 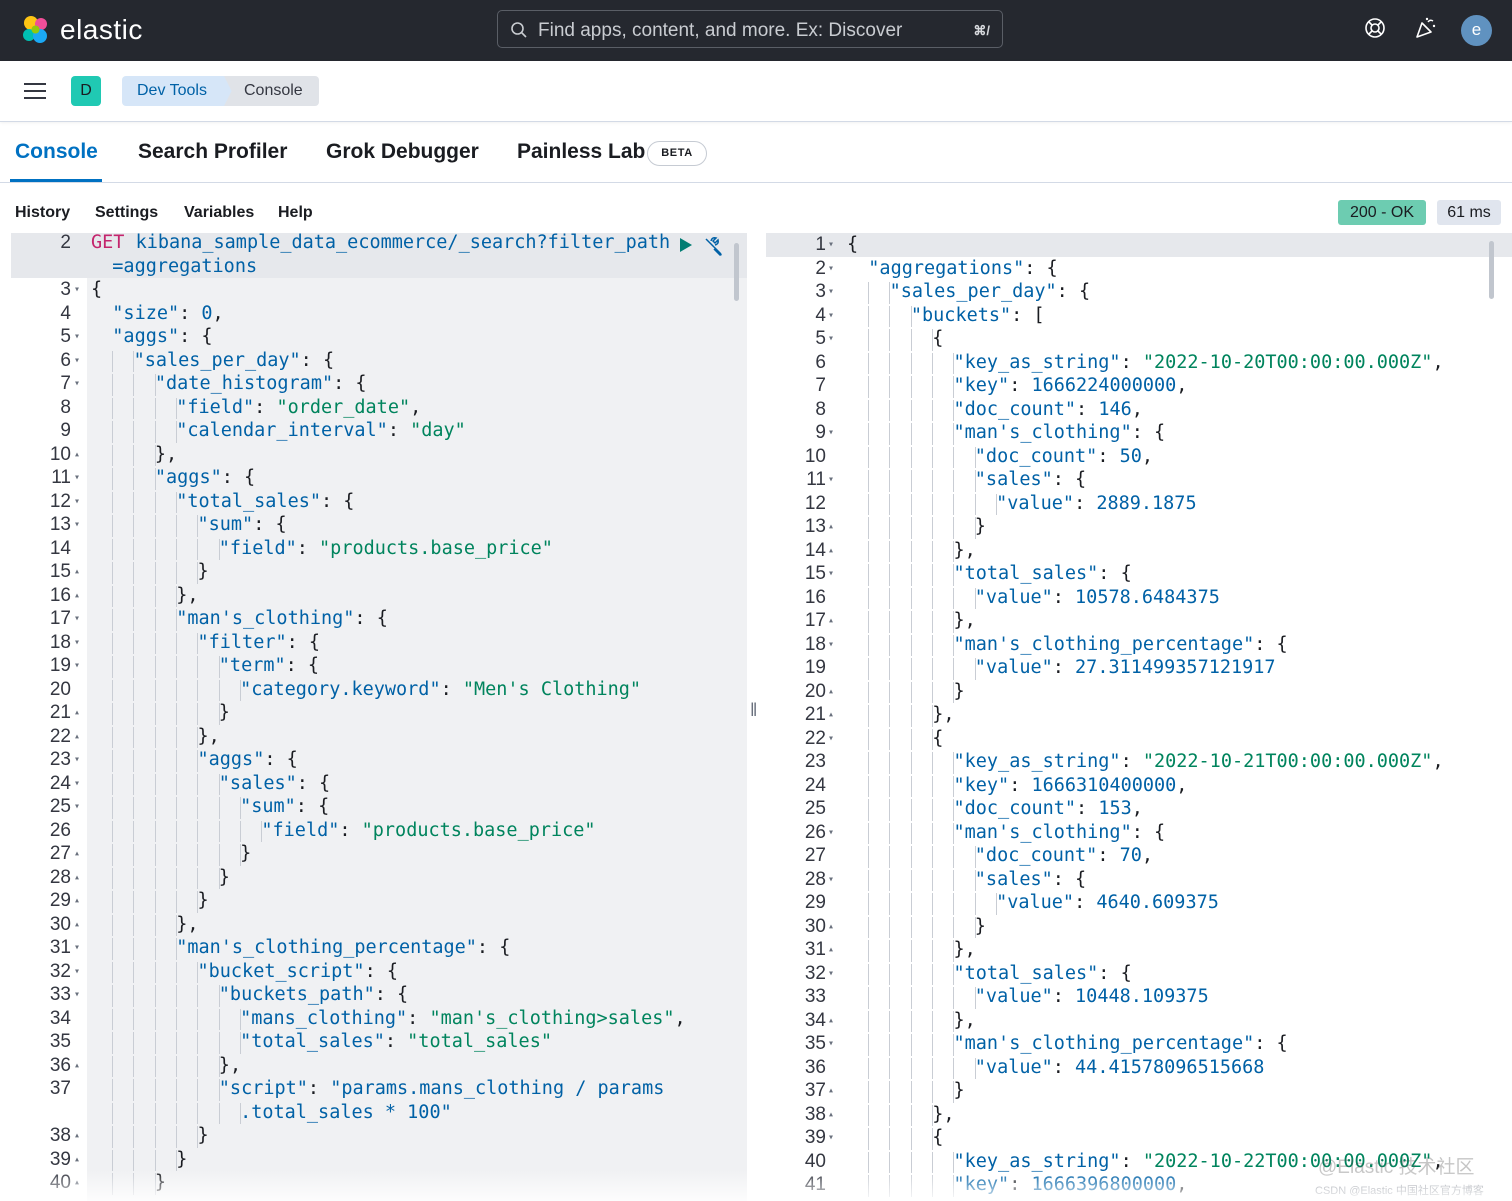 What do you see at coordinates (402, 152) in the screenshot?
I see `tab-grok-debugger: Grok Debugger` at bounding box center [402, 152].